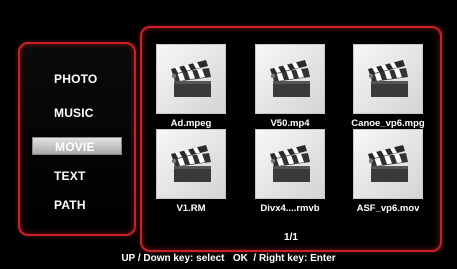 The width and height of the screenshot is (457, 269). I want to click on file-name: Ad.mpeg, so click(191, 123).